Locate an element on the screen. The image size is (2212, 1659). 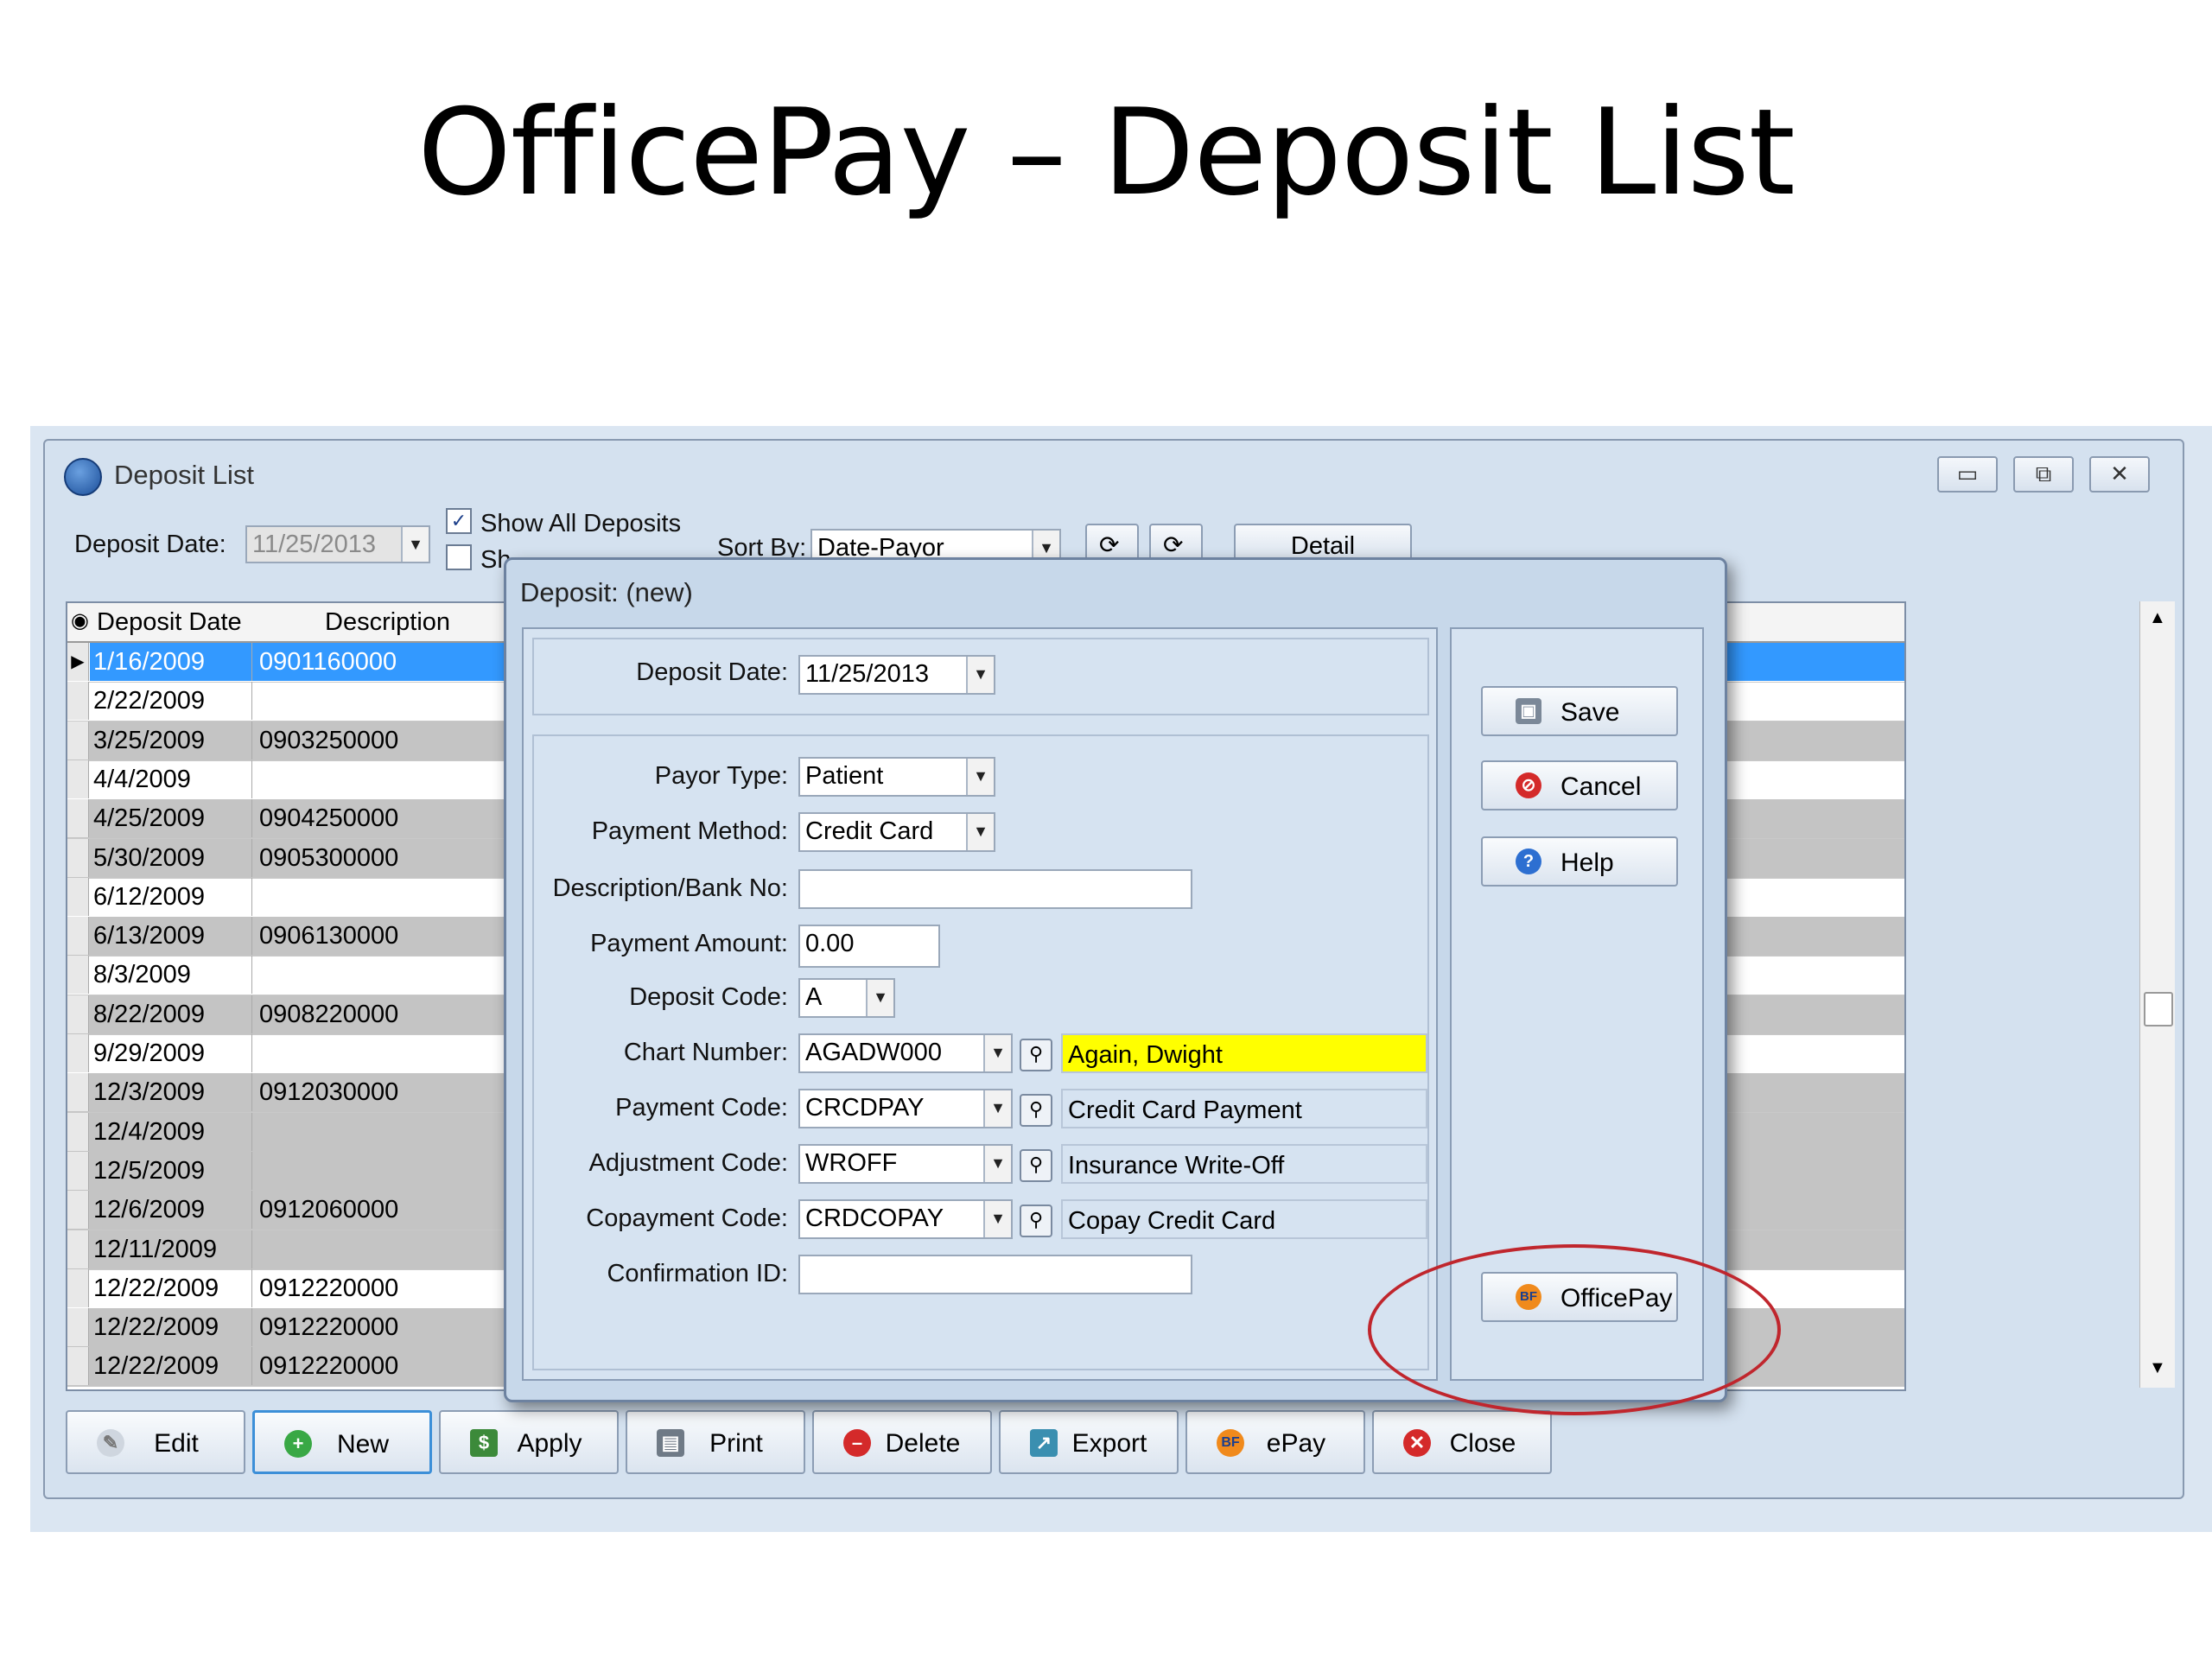
close-window-button: ✕ is located at coordinates (2119, 475).